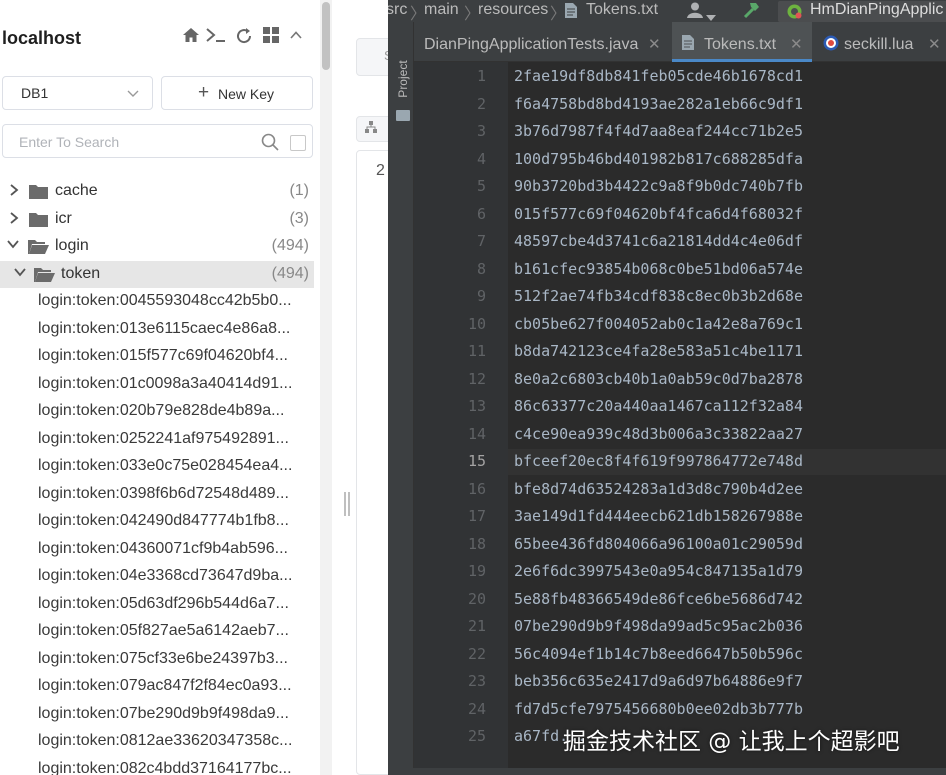  I want to click on code-line: 8e0a2c6803cb40b1a0ab59c0d7ba2878, so click(658, 379).